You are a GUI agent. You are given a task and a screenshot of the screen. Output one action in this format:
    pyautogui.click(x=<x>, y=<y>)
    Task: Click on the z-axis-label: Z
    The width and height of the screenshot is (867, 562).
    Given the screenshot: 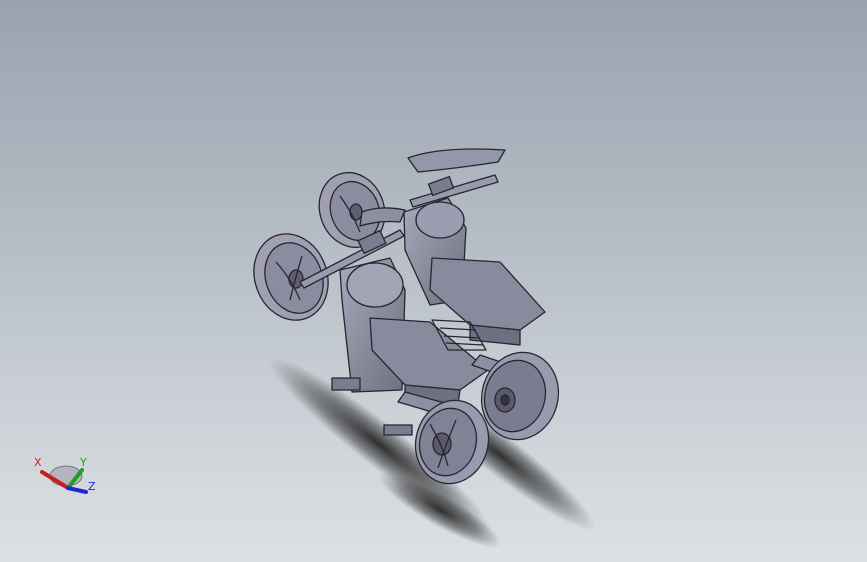 What is the action you would take?
    pyautogui.click(x=92, y=486)
    